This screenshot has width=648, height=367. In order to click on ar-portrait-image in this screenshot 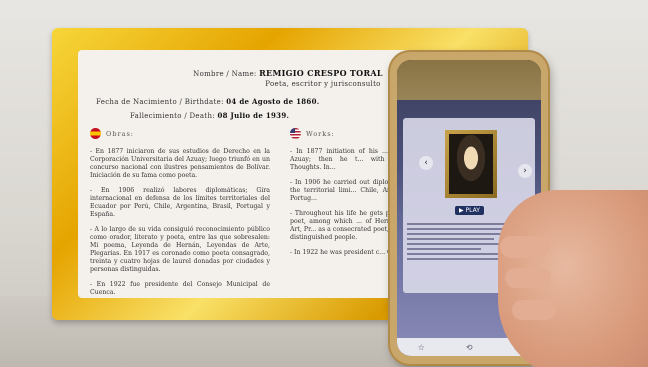, I will do `click(471, 164)`.